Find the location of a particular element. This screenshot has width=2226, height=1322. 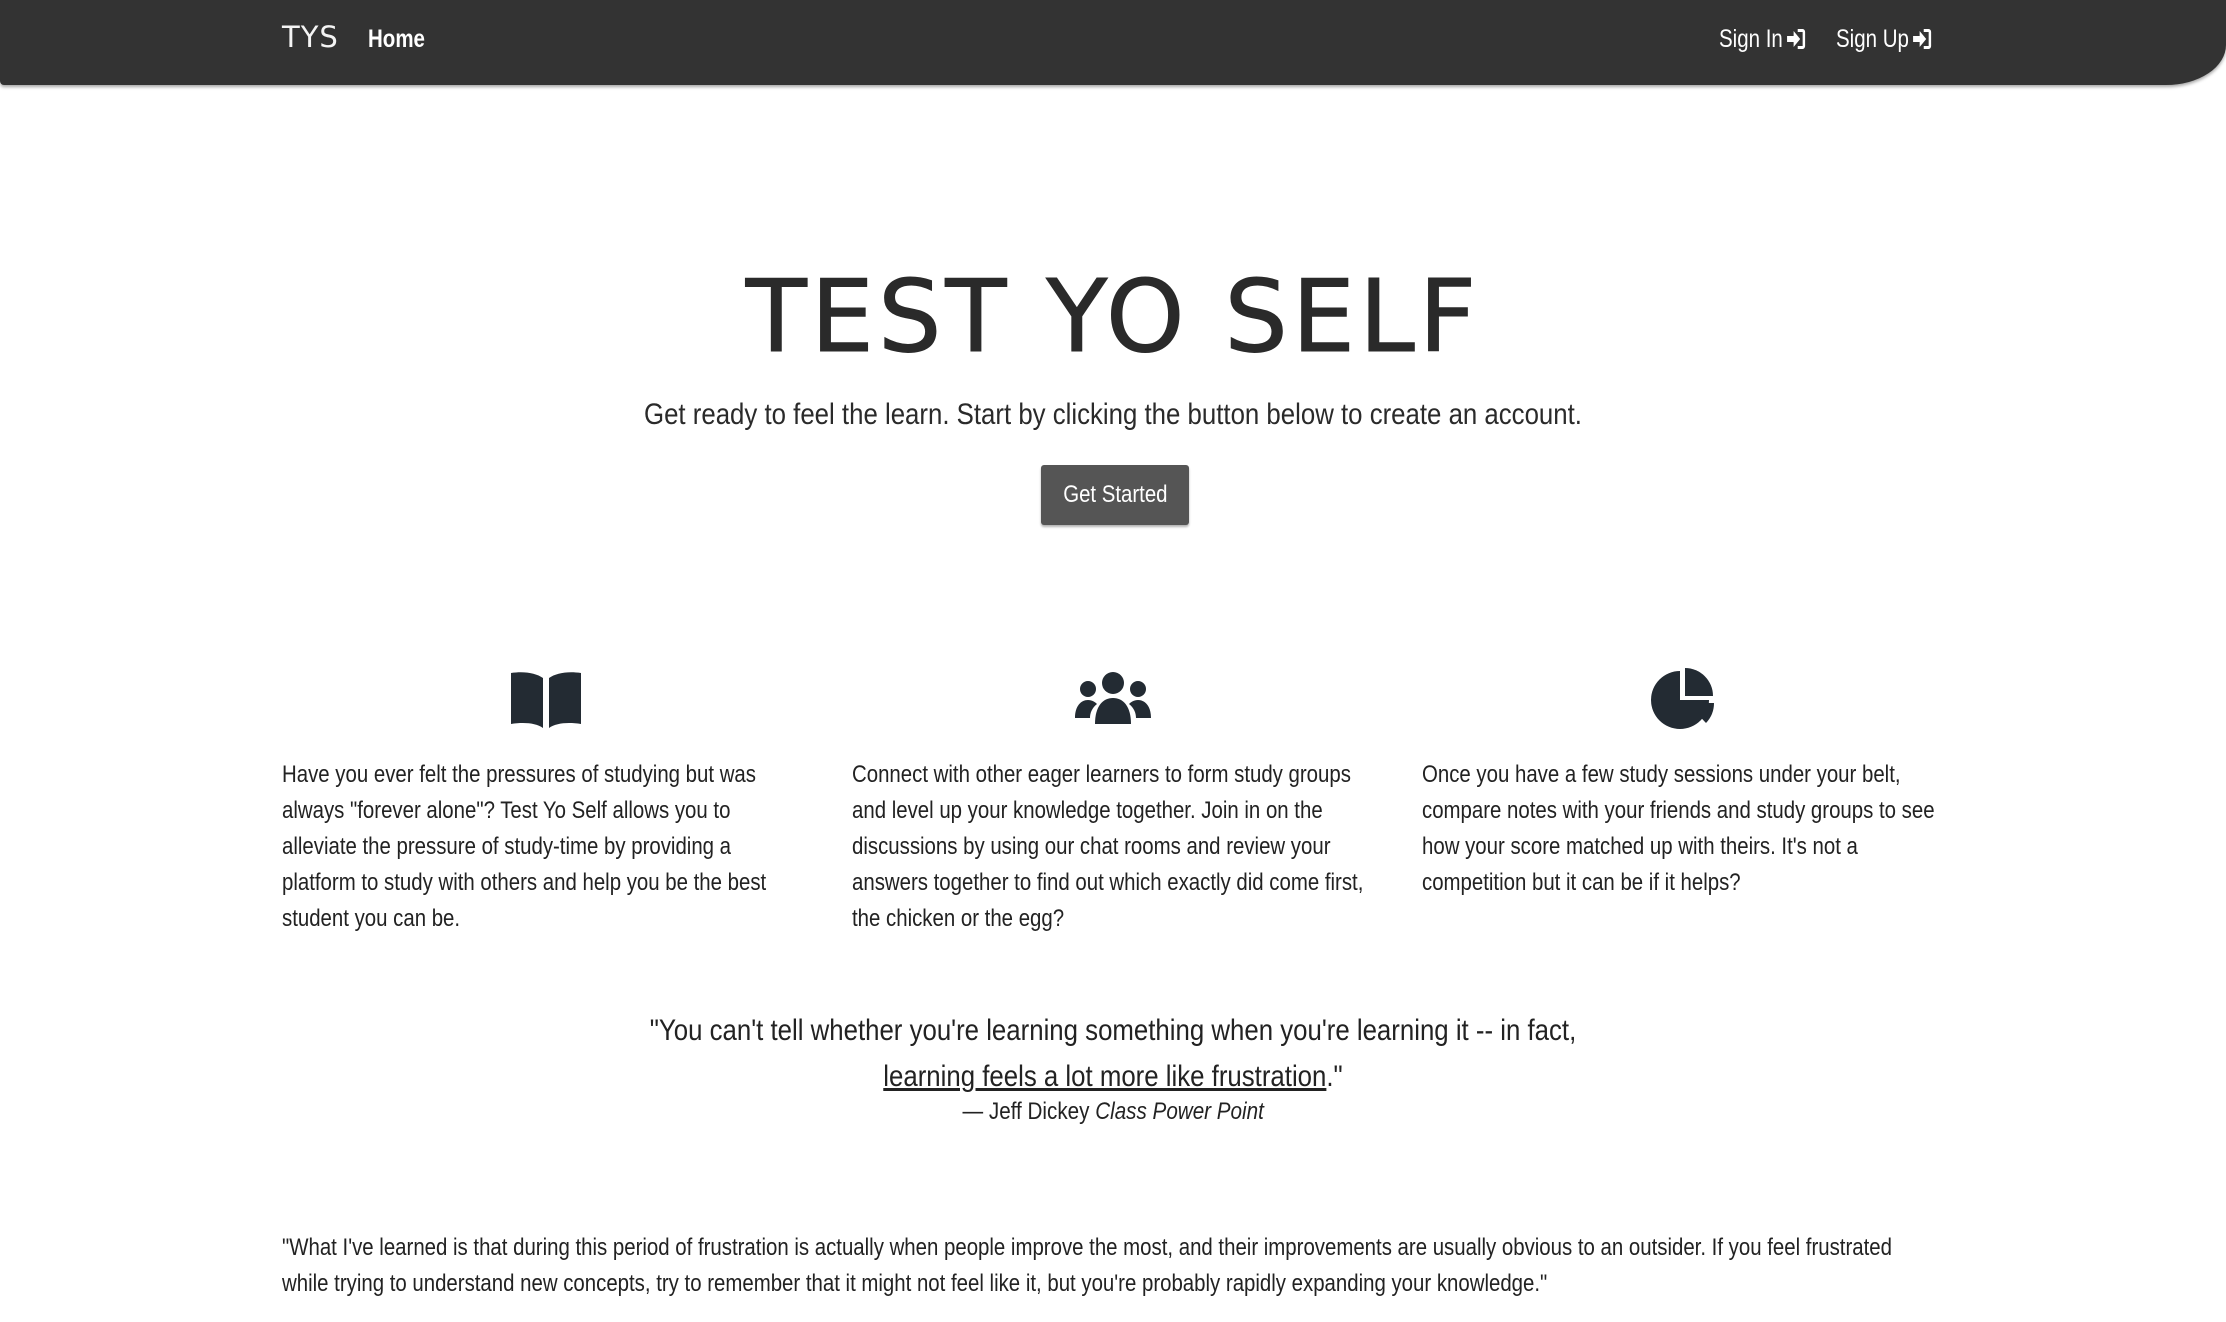

sign-up-link: Sign Up is located at coordinates (1884, 41).